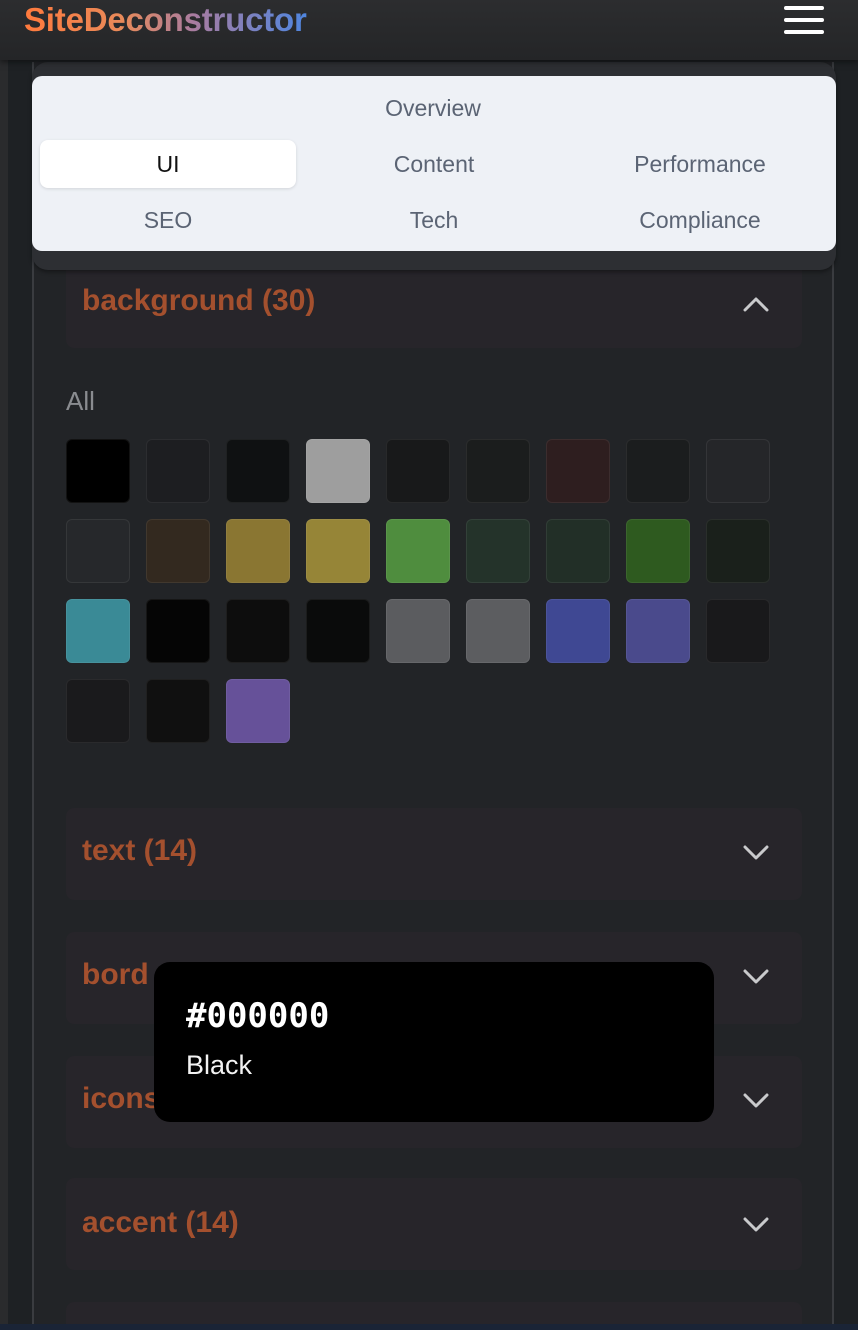 The width and height of the screenshot is (858, 1330). What do you see at coordinates (434, 854) in the screenshot?
I see `section-text-header: text (14)` at bounding box center [434, 854].